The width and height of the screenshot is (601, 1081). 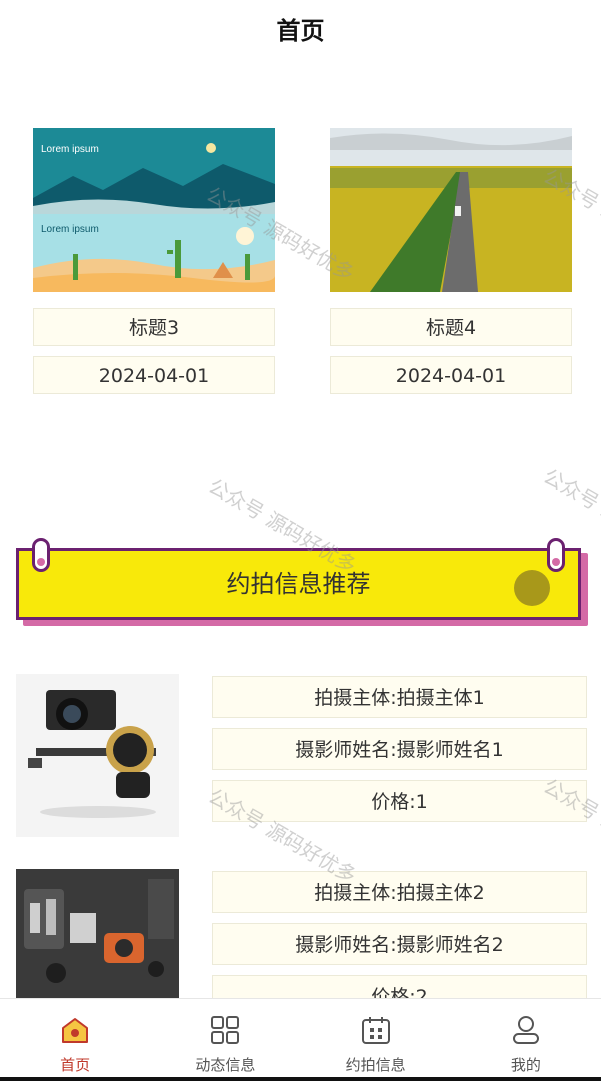 What do you see at coordinates (225, 1030) in the screenshot?
I see `grid-icon` at bounding box center [225, 1030].